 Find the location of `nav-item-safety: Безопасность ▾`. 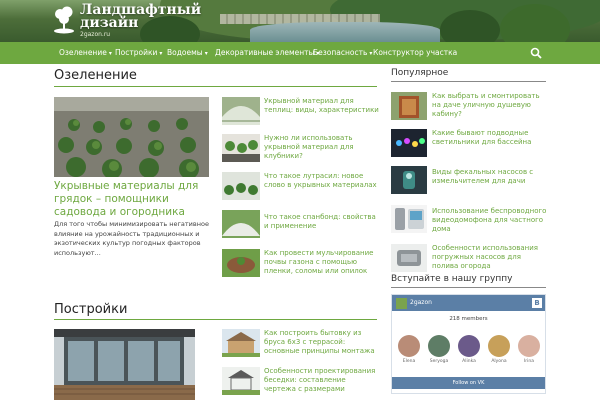

nav-item-safety: Безопасность ▾ is located at coordinates (342, 53).